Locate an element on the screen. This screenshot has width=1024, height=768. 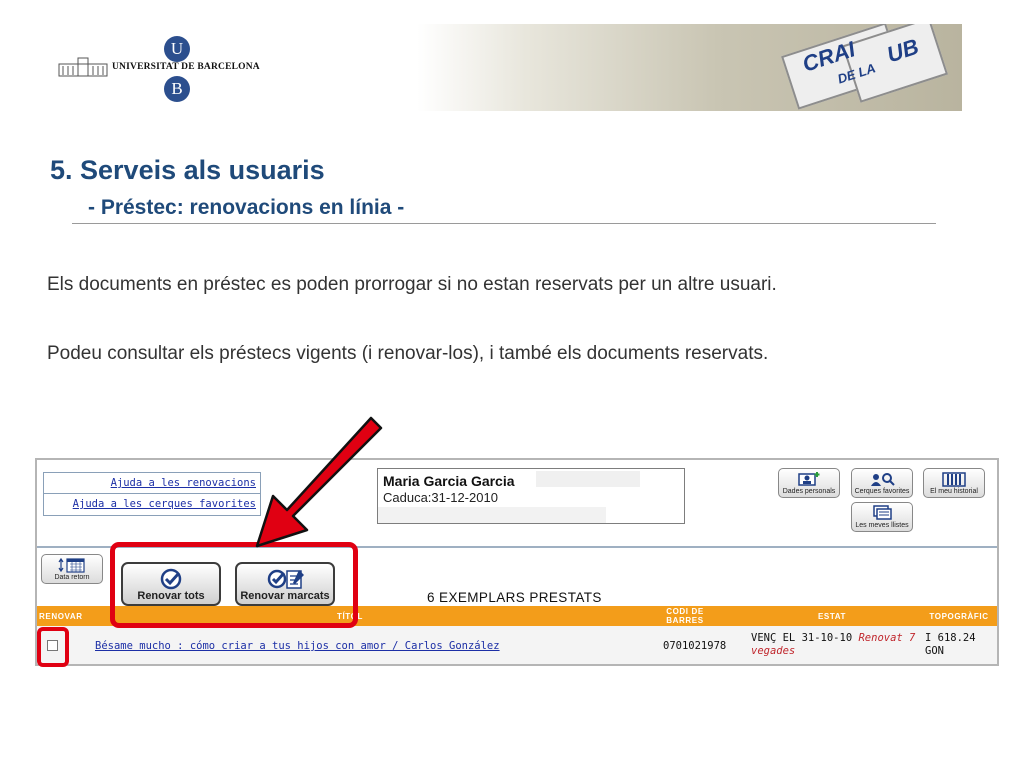
arrow-icon is located at coordinates (319, 482).